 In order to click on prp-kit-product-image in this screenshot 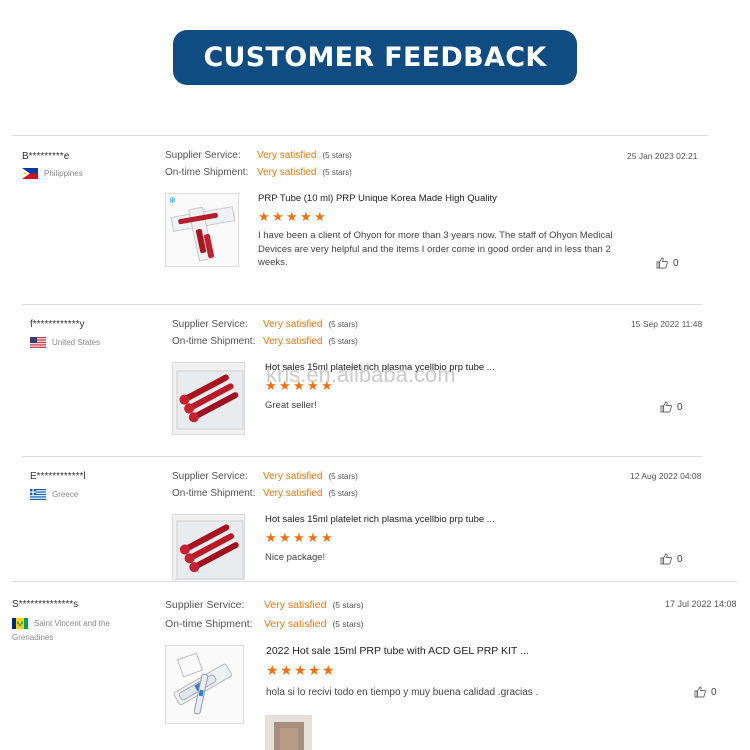, I will do `click(203, 683)`.